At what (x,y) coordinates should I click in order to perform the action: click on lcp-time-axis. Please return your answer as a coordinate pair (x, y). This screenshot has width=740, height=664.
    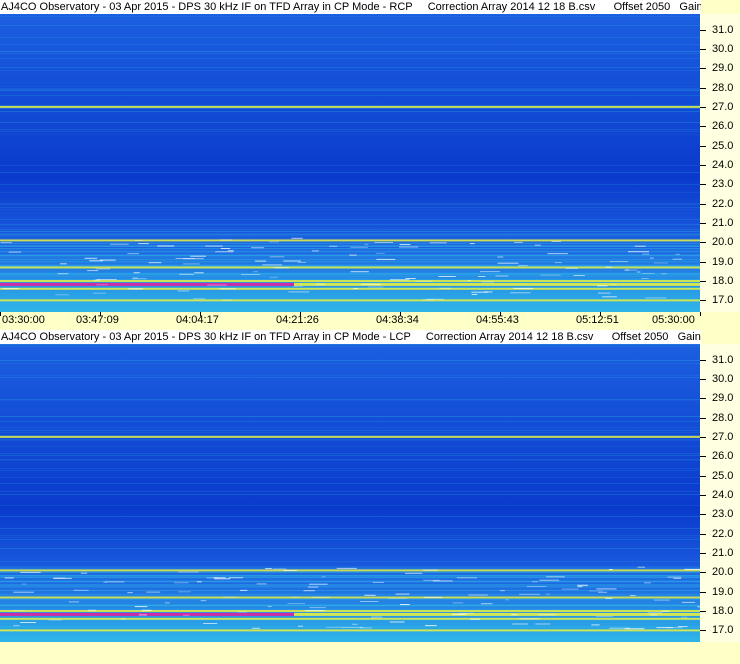
    Looking at the image, I should click on (370, 650).